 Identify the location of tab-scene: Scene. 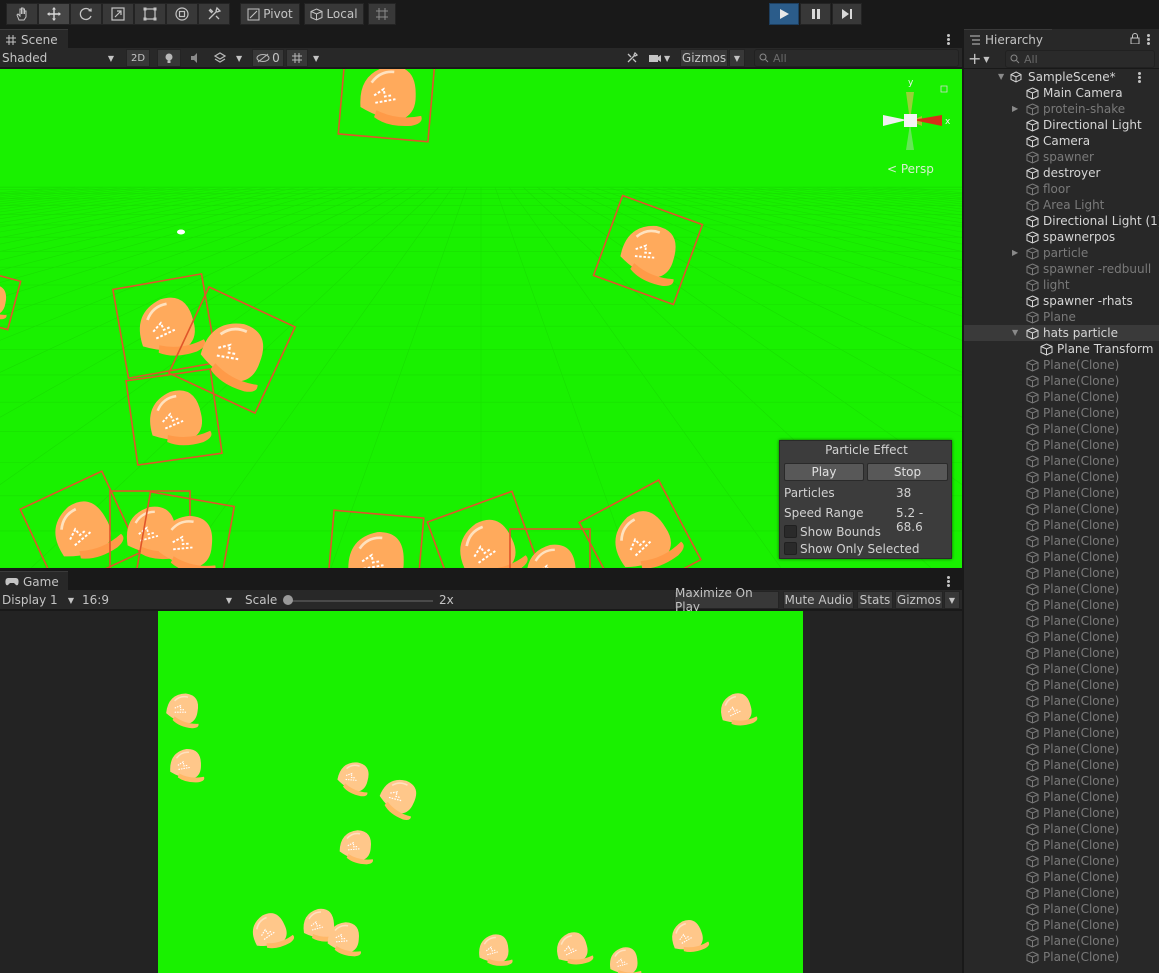
(34, 39).